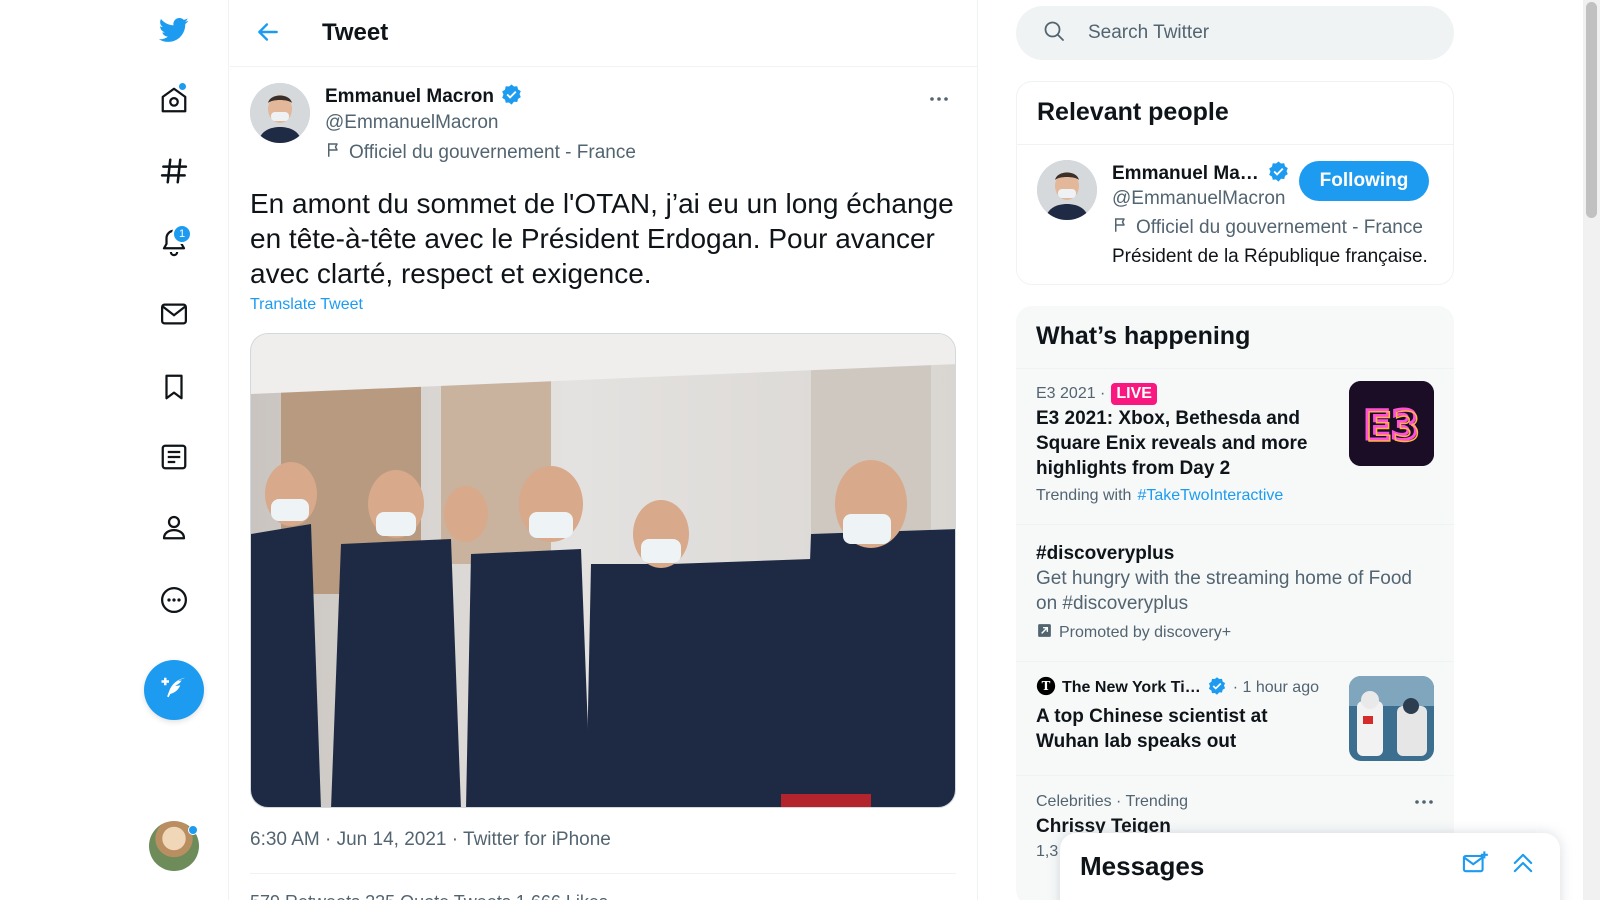 Image resolution: width=1600 pixels, height=900 pixels. Describe the element at coordinates (1134, 394) in the screenshot. I see `live-badge: LIVE` at that location.